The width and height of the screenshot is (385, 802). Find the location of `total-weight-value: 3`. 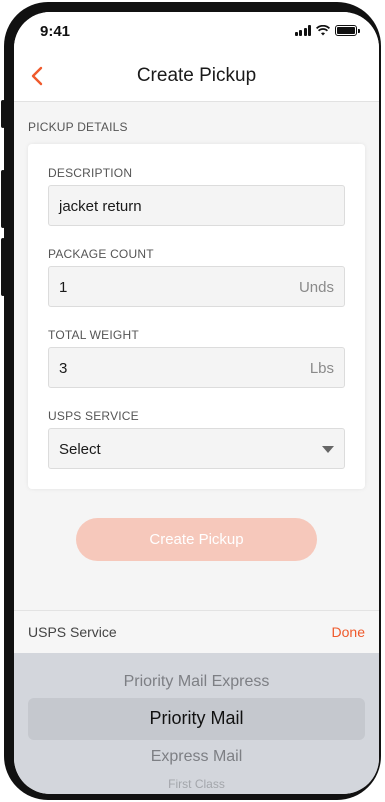

total-weight-value: 3 is located at coordinates (63, 368).